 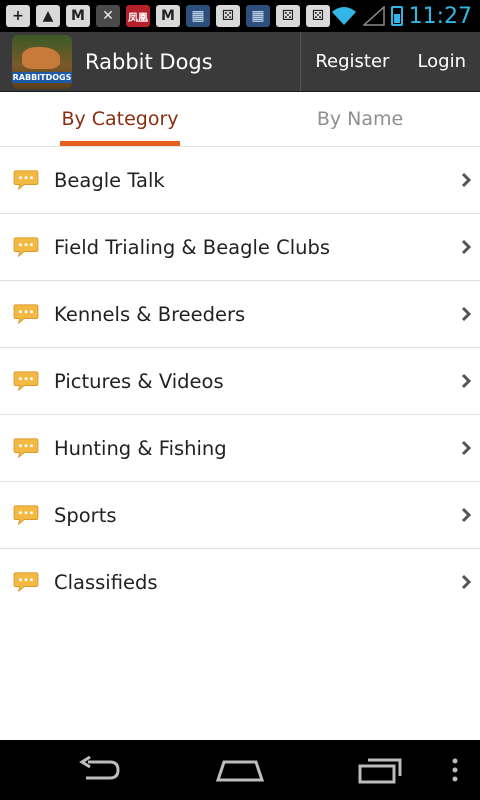 I want to click on list-item: Kennels & Breeders, so click(x=240, y=314).